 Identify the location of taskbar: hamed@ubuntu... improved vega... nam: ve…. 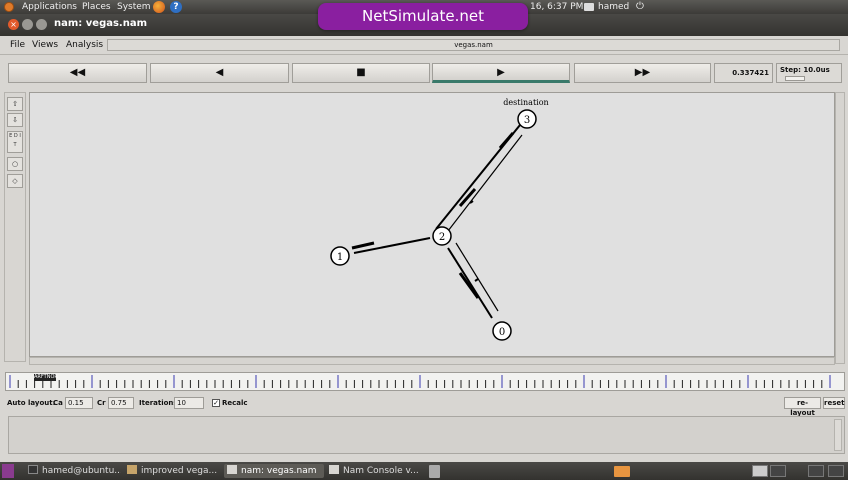
(424, 471).